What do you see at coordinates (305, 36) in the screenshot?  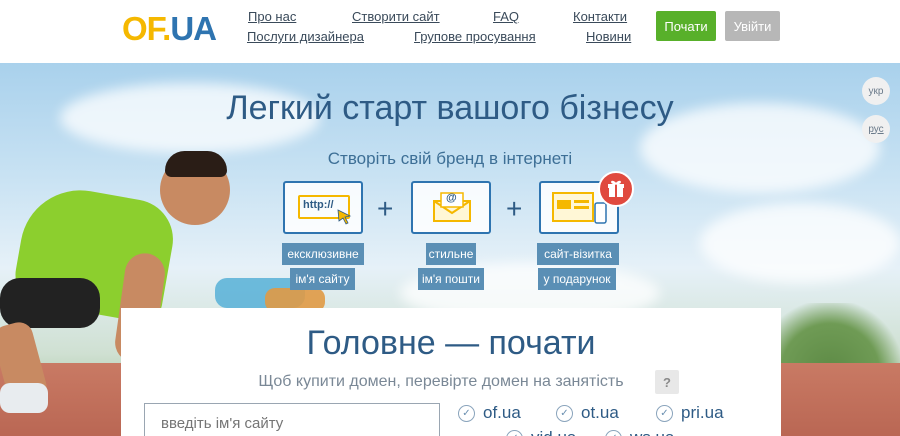 I see `nav-link-designer-services: Послуги дизайнера` at bounding box center [305, 36].